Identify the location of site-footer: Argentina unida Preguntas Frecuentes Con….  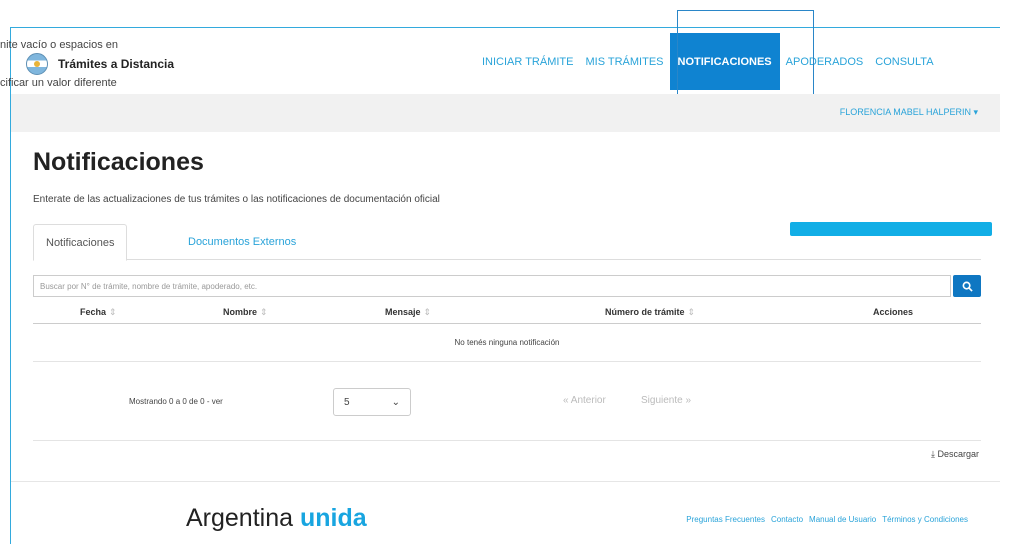
(505, 512).